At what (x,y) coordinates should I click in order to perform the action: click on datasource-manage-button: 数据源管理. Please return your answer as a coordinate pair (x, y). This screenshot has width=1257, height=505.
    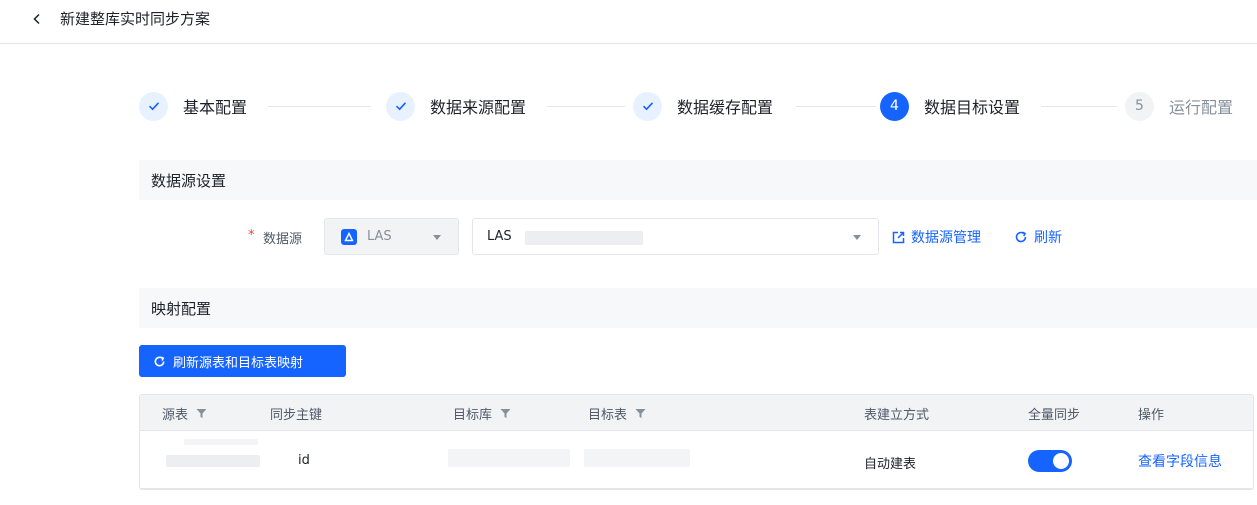
    Looking at the image, I should click on (936, 237).